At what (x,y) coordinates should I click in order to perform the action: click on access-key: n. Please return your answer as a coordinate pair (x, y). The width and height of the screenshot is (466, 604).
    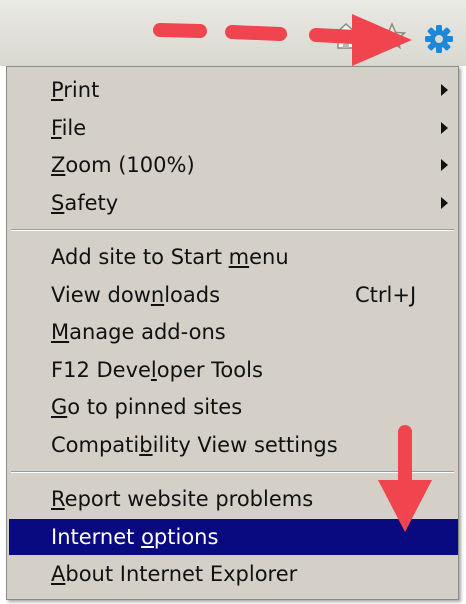
    Looking at the image, I should click on (157, 294).